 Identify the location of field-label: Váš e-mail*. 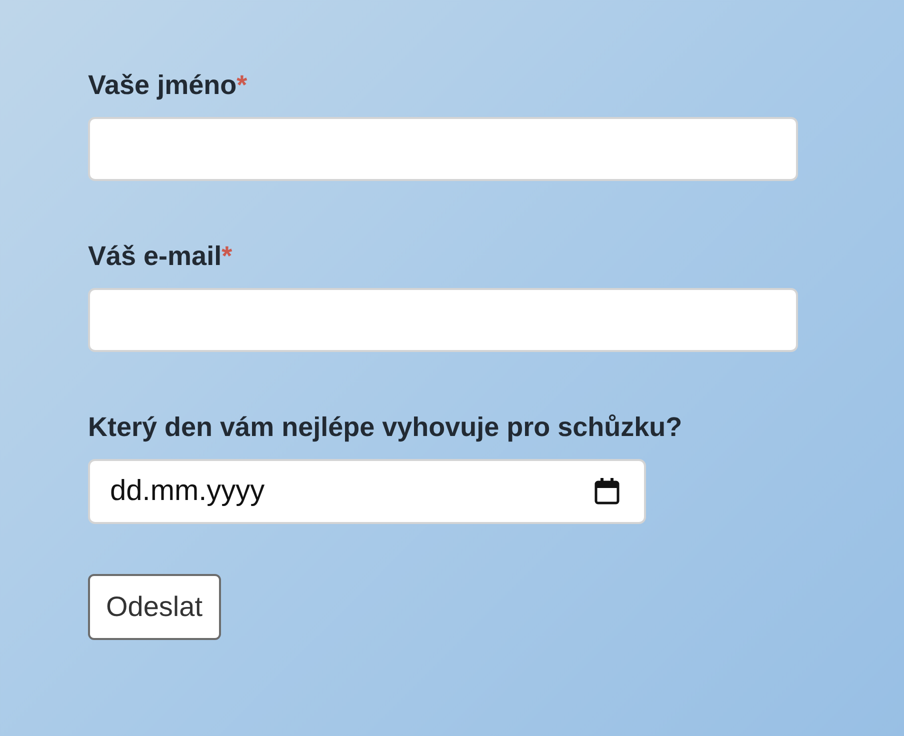
(160, 256).